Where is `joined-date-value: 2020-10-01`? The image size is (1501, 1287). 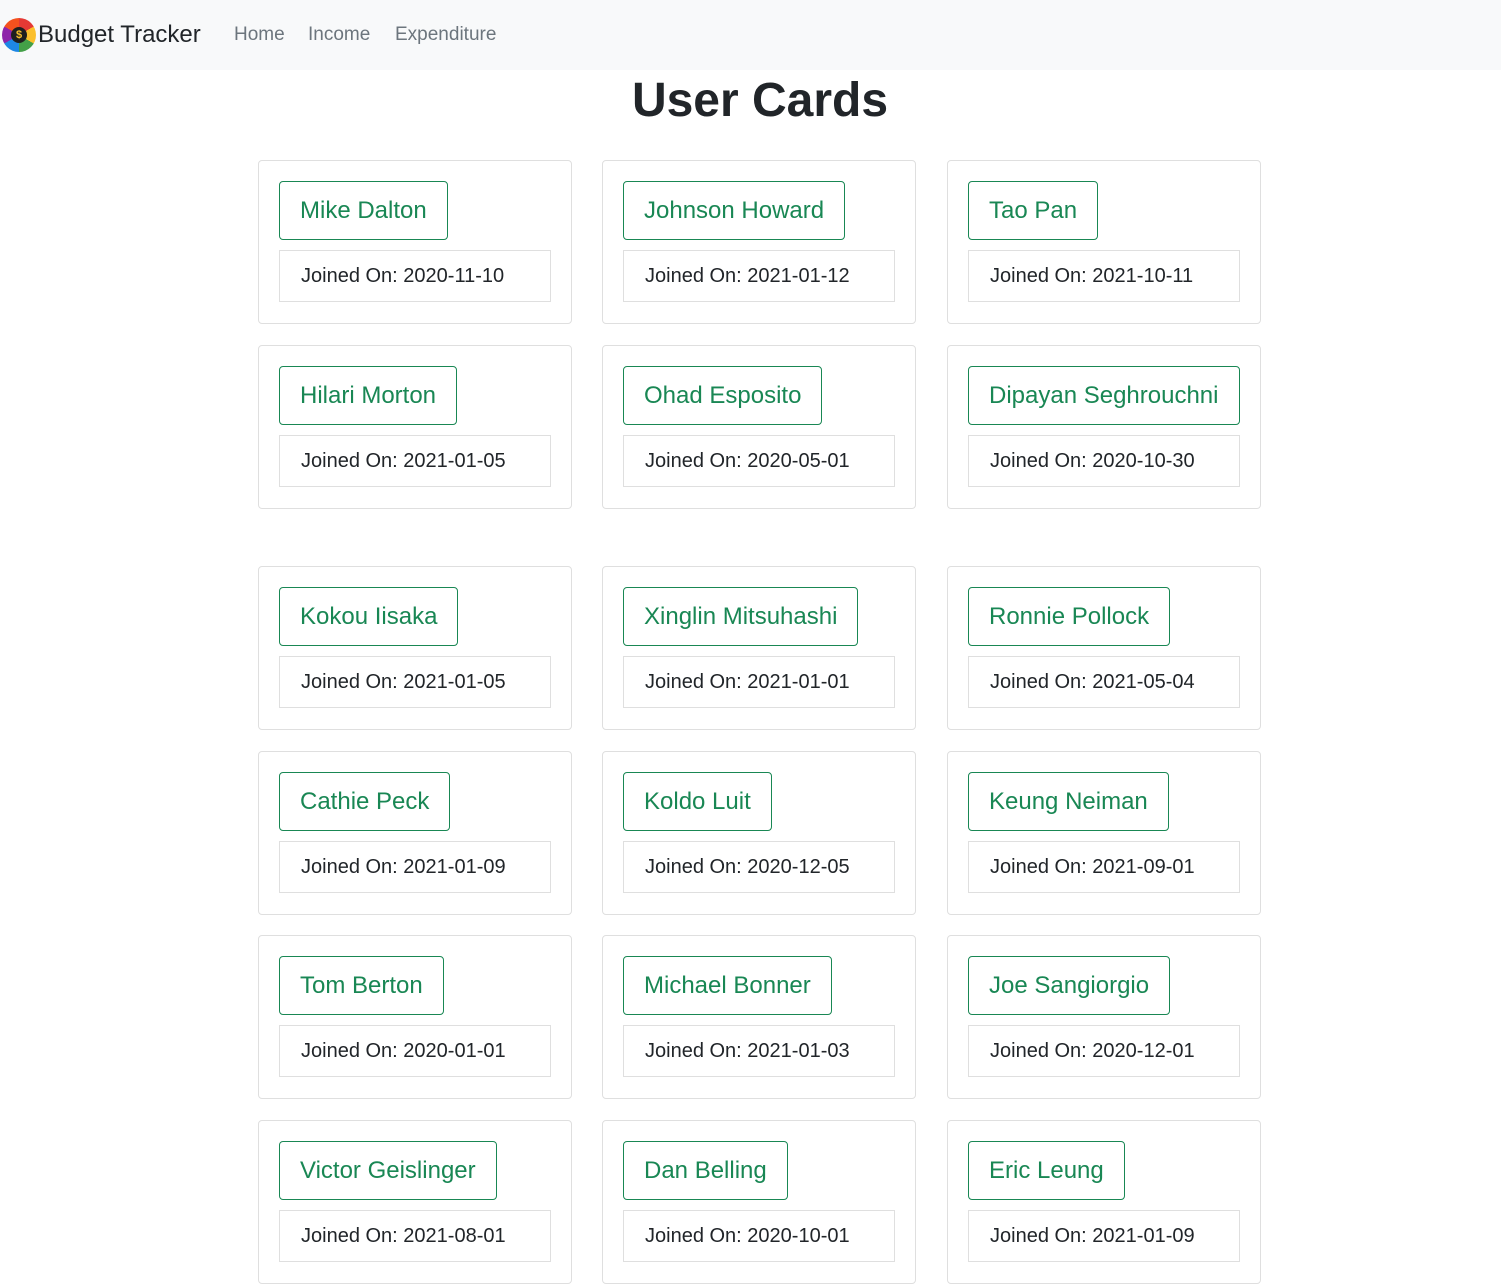 joined-date-value: 2020-10-01 is located at coordinates (798, 1236).